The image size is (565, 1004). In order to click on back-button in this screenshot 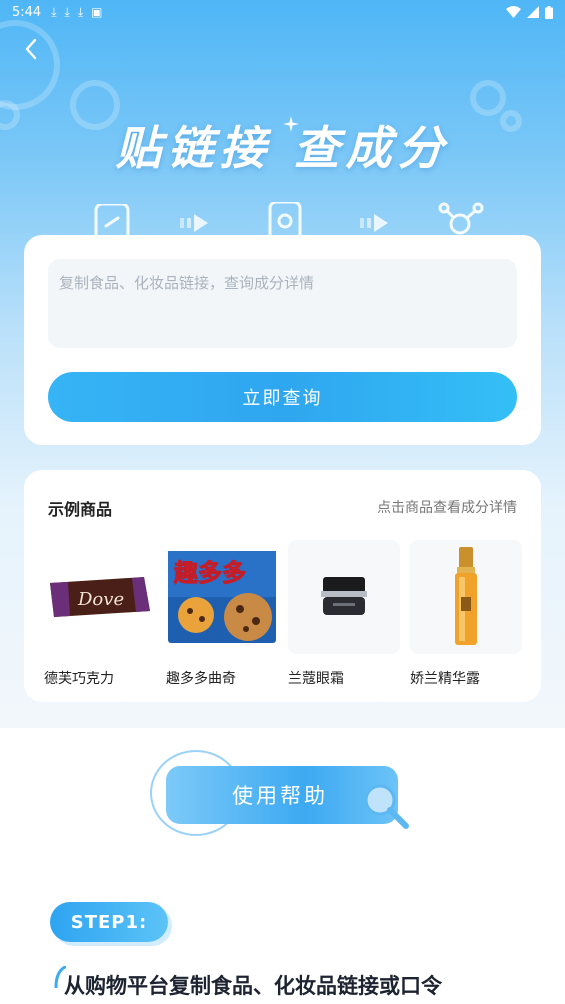, I will do `click(31, 49)`.